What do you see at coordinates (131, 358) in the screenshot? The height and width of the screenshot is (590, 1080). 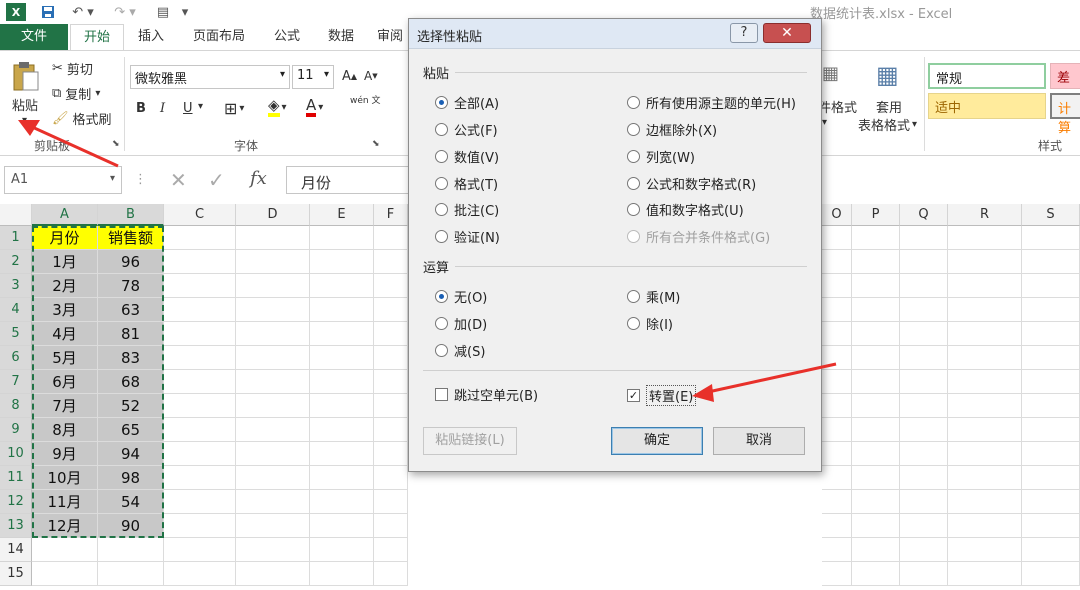 I see `cell-sales: 83` at bounding box center [131, 358].